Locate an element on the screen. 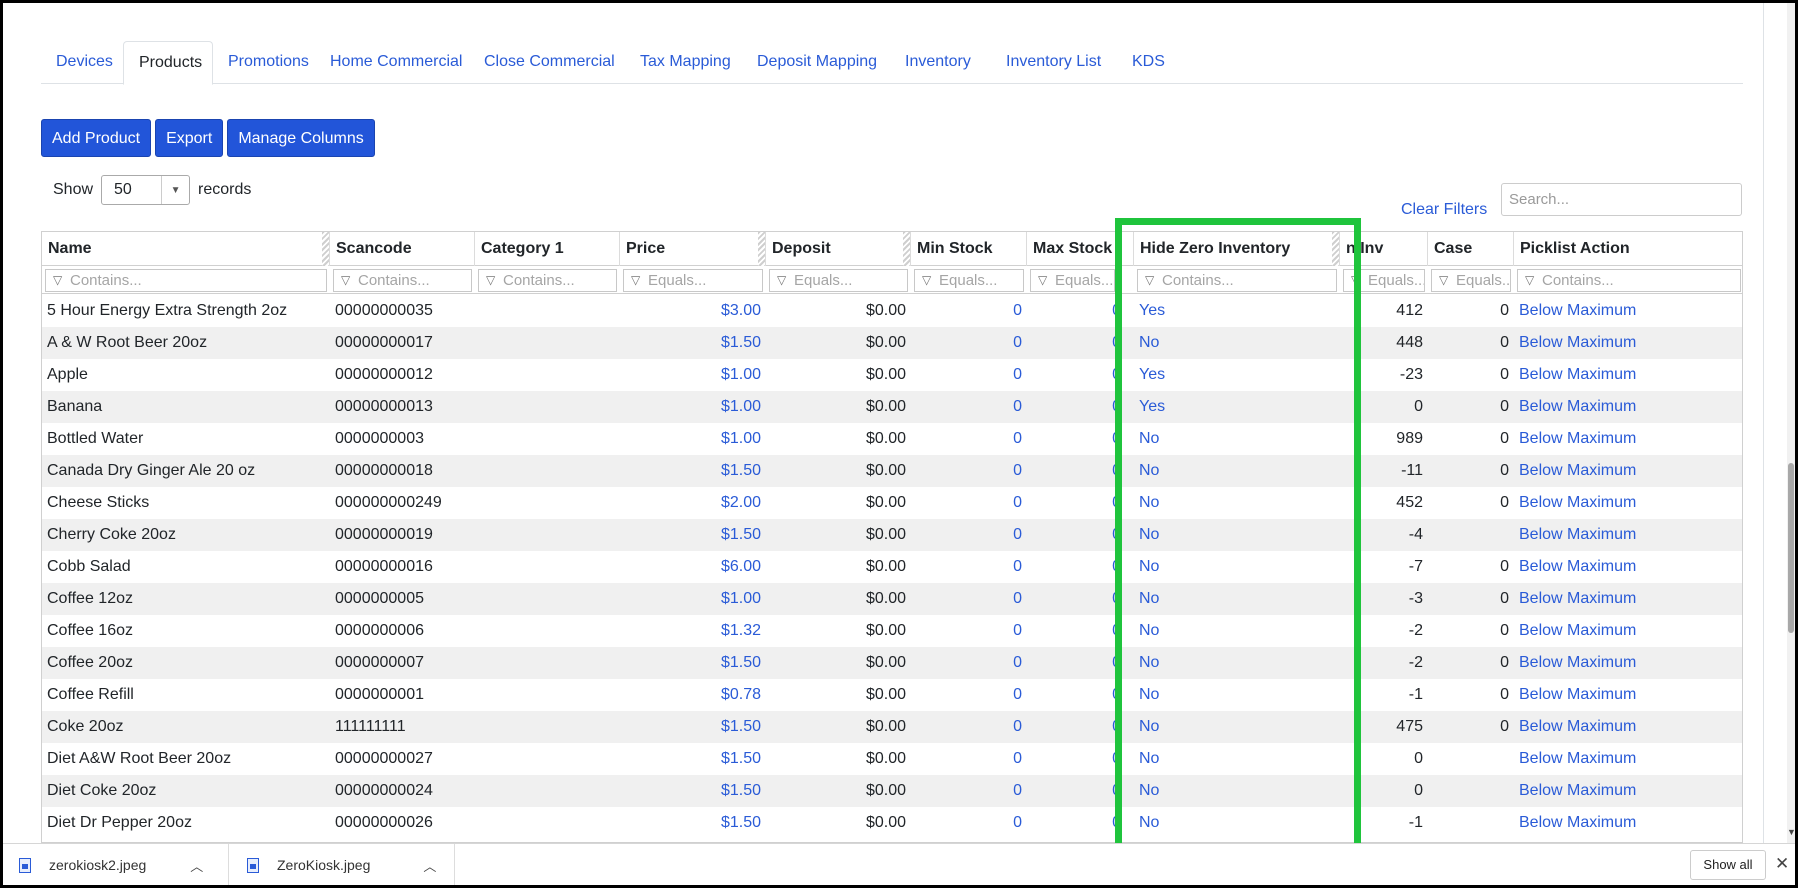  tab-kds: KDS is located at coordinates (1147, 62).